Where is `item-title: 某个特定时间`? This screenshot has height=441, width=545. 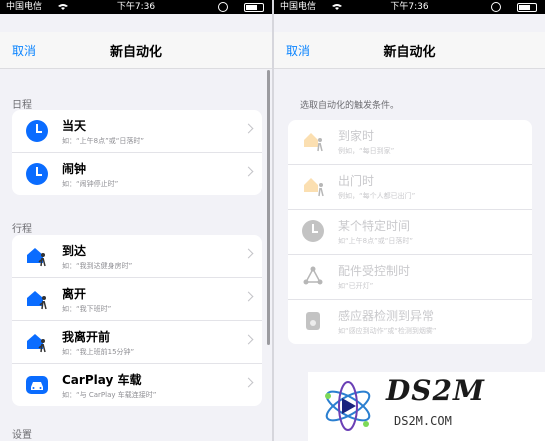 item-title: 某个特定时间 is located at coordinates (374, 226).